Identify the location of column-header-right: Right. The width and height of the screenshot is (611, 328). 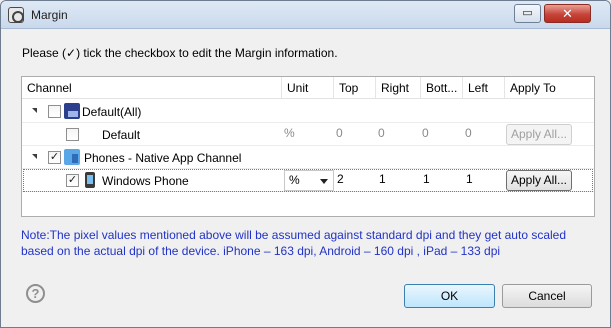
(397, 87).